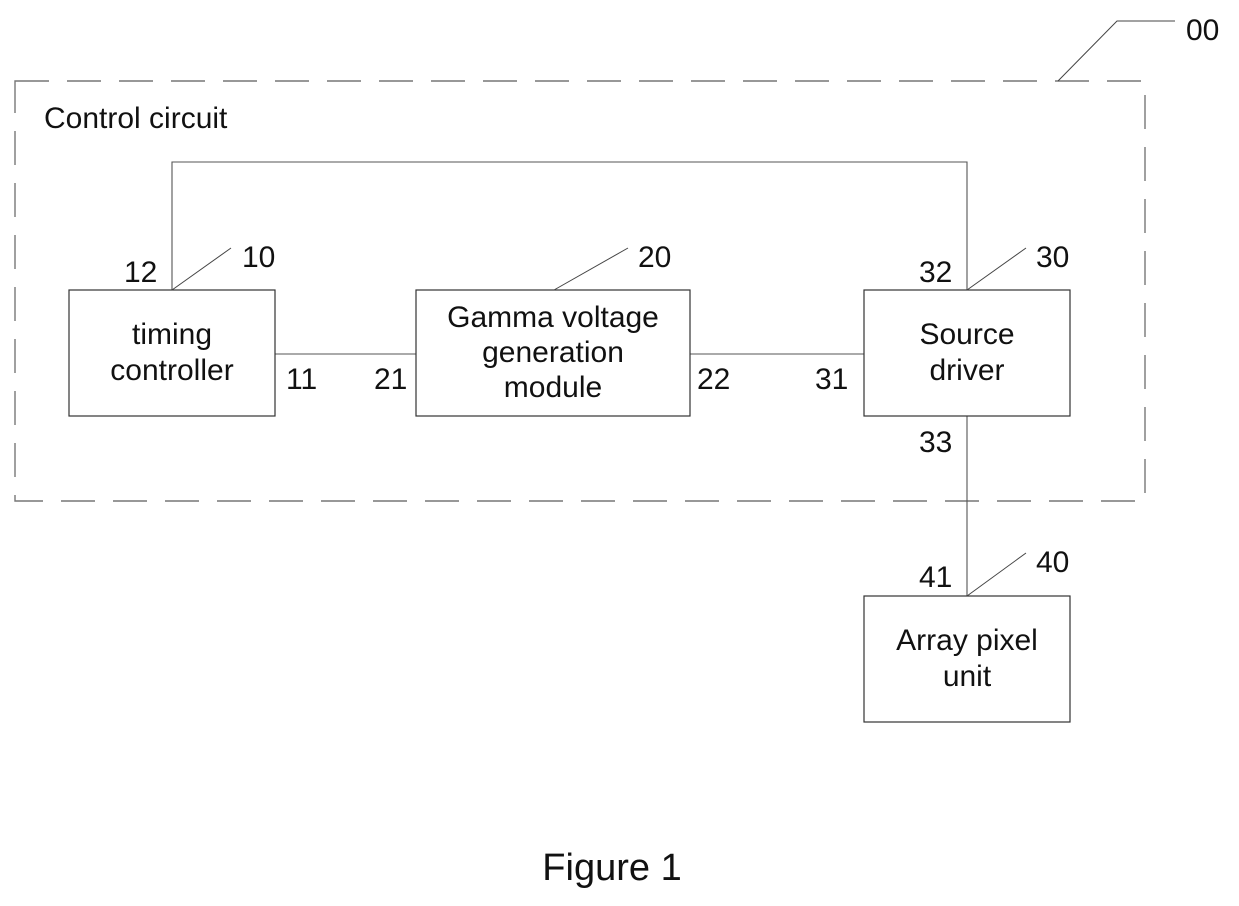 The width and height of the screenshot is (1239, 906). Describe the element at coordinates (258, 257) in the screenshot. I see `ref-10-label: 10` at that location.